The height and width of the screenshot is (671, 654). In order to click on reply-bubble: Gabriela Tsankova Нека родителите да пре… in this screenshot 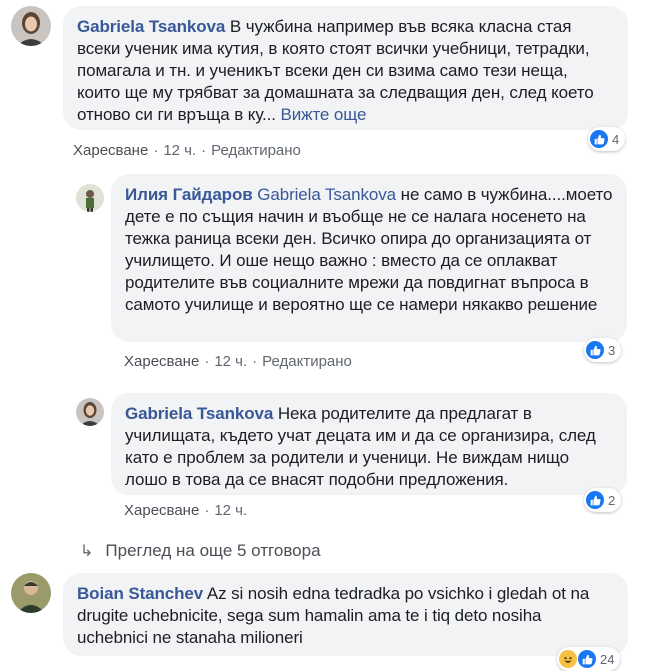, I will do `click(369, 444)`.